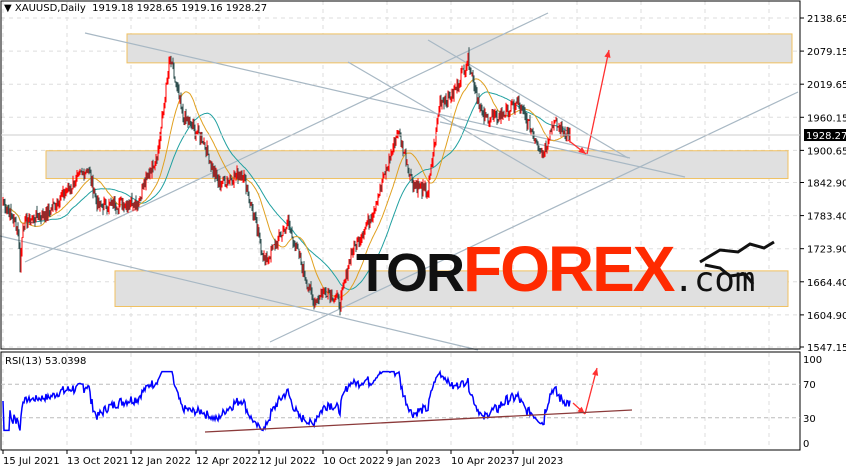 The image size is (846, 471). What do you see at coordinates (826, 217) in the screenshot?
I see `price-axis-label: 1783.40` at bounding box center [826, 217].